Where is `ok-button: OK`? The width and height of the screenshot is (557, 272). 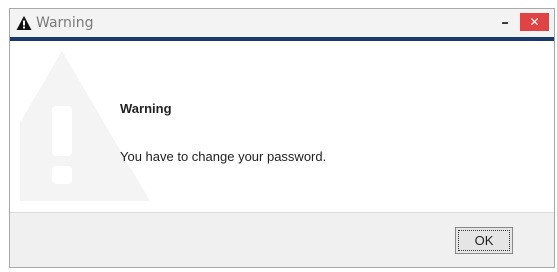 ok-button: OK is located at coordinates (484, 240).